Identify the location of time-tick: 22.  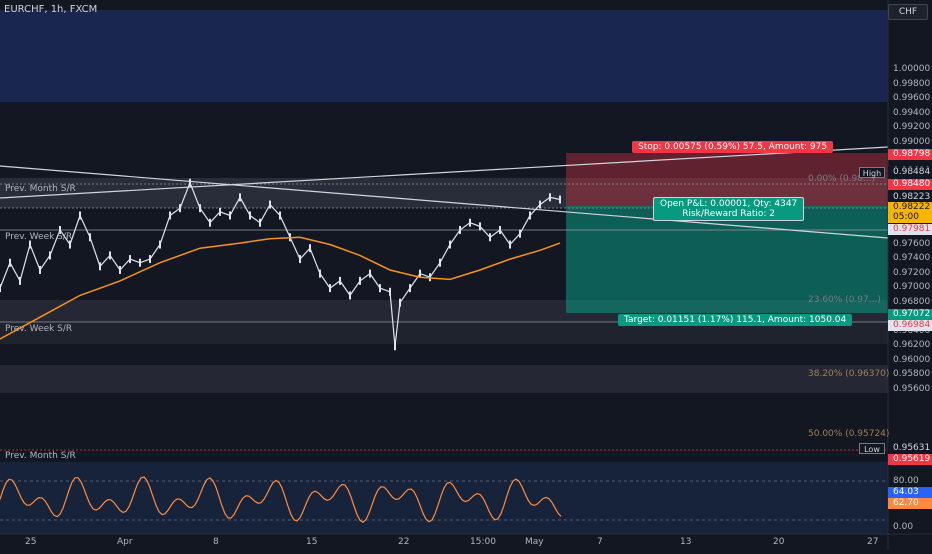
(404, 542).